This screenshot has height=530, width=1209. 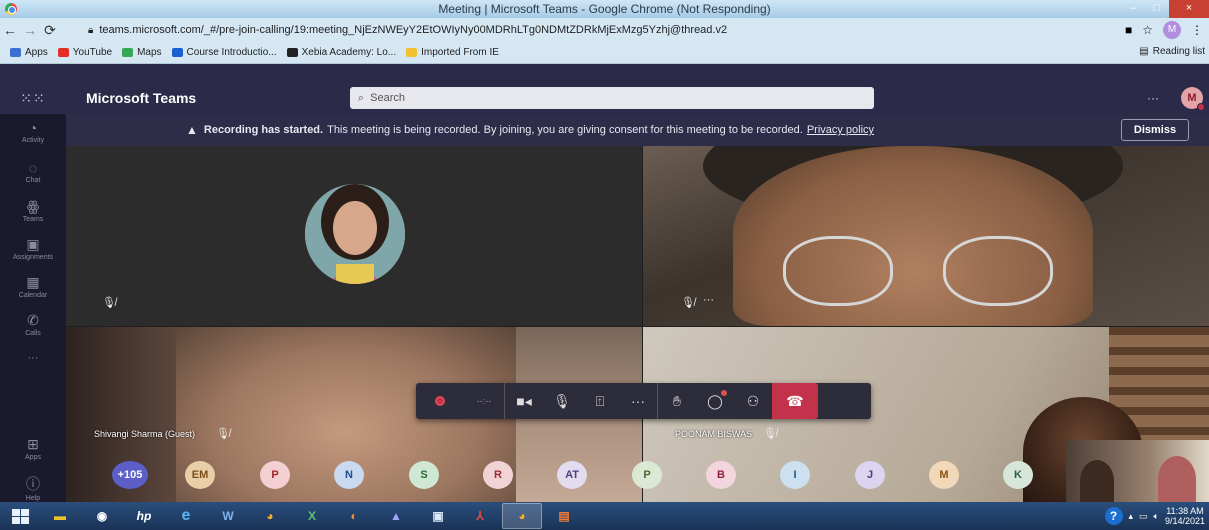 I want to click on help-icon: ?, so click(x=1113, y=516).